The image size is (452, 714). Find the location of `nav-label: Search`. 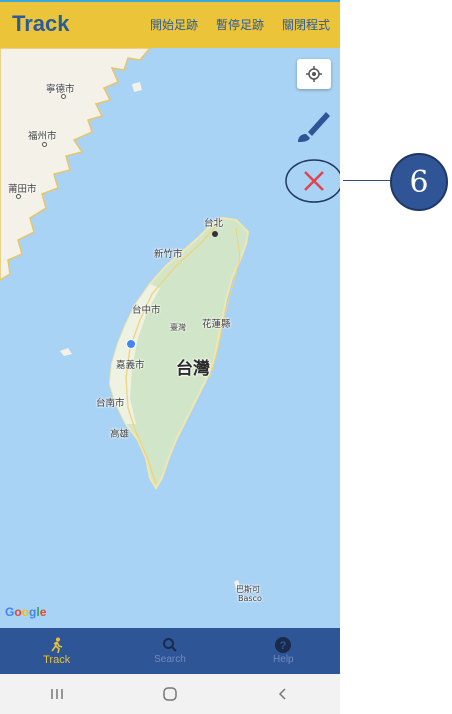

nav-label: Search is located at coordinates (170, 659).